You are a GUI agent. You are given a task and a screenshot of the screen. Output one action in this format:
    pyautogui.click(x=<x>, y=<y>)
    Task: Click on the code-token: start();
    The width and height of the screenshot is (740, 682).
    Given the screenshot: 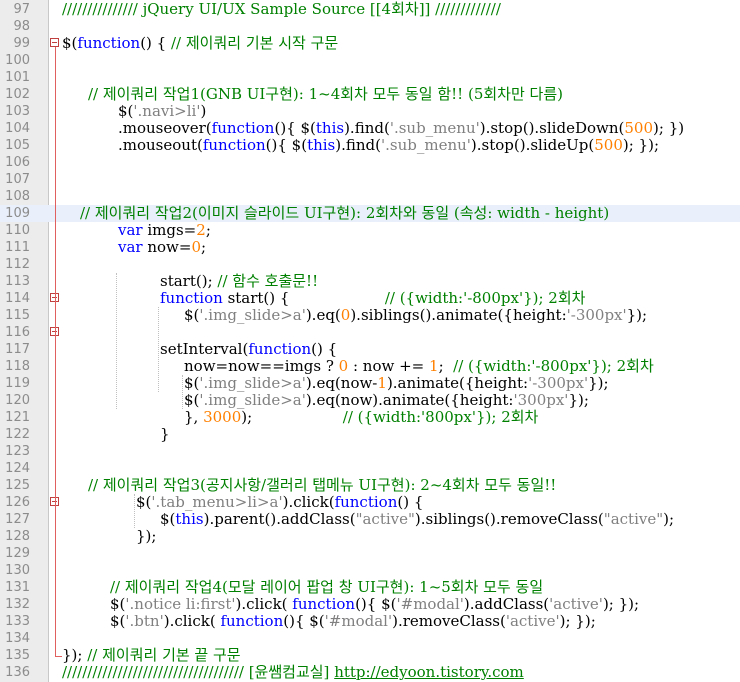 What is the action you would take?
    pyautogui.click(x=189, y=281)
    